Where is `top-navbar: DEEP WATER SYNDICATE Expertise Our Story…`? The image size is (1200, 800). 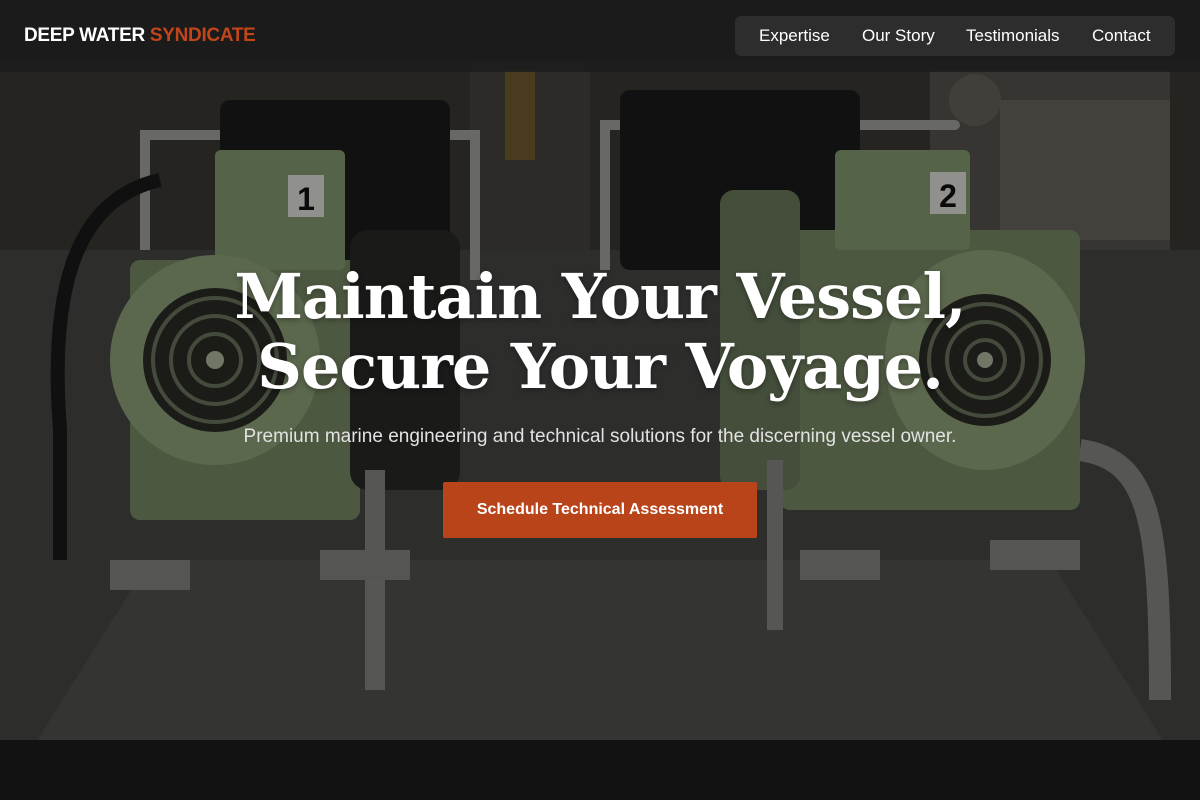 top-navbar: DEEP WATER SYNDICATE Expertise Our Story… is located at coordinates (600, 36).